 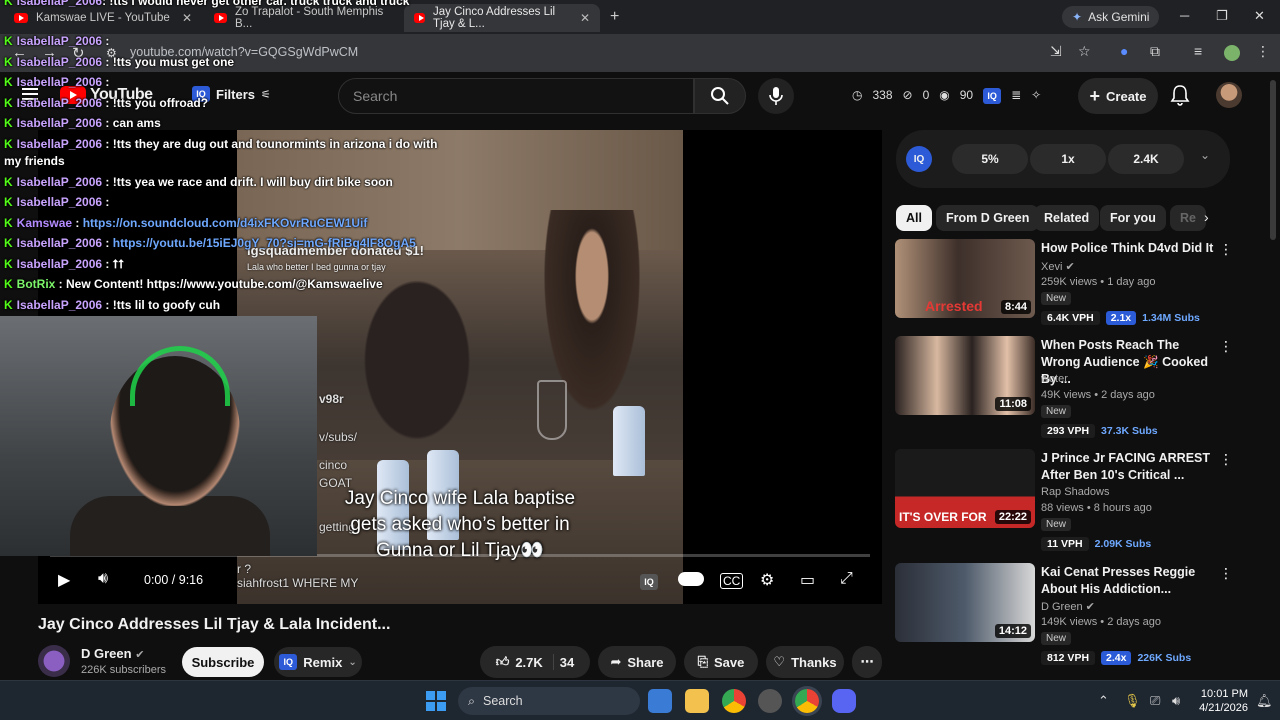 I want to click on system-clock: 10:01 PM 4/21/2026, so click(x=1222, y=701).